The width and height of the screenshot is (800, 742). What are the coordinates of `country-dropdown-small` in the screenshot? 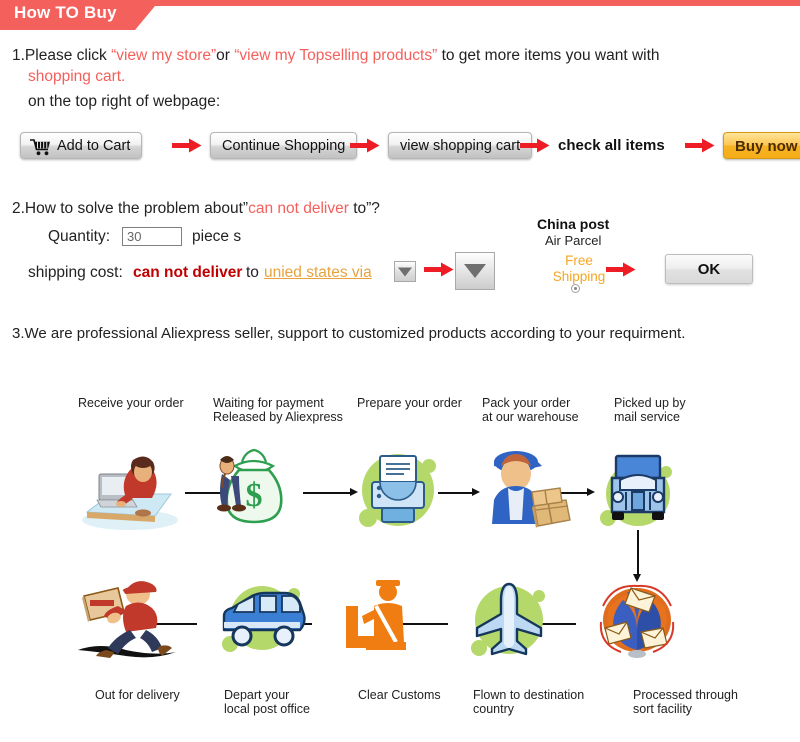 It's located at (405, 271).